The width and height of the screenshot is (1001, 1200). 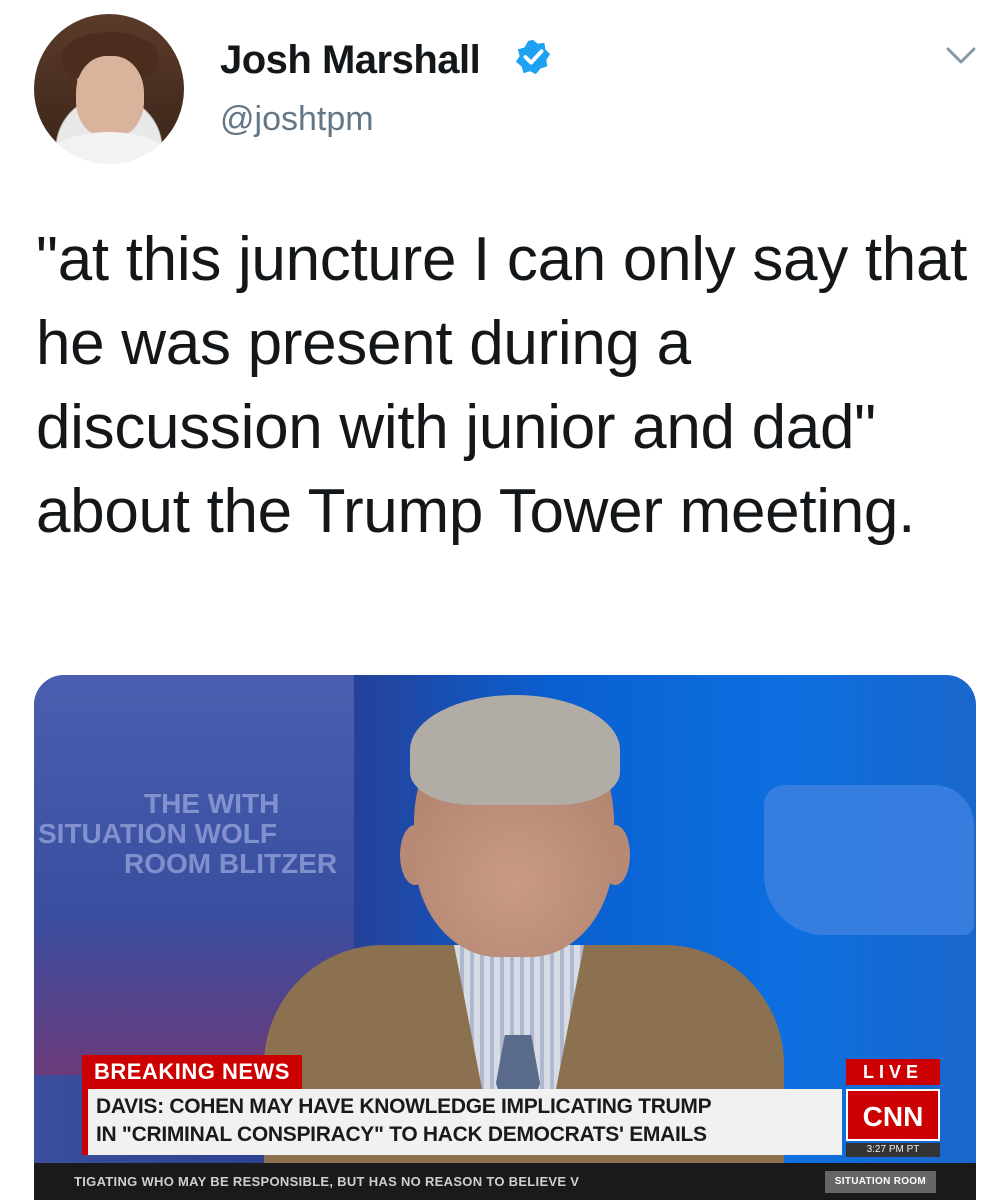 I want to click on verified-badge-icon, so click(x=533, y=57).